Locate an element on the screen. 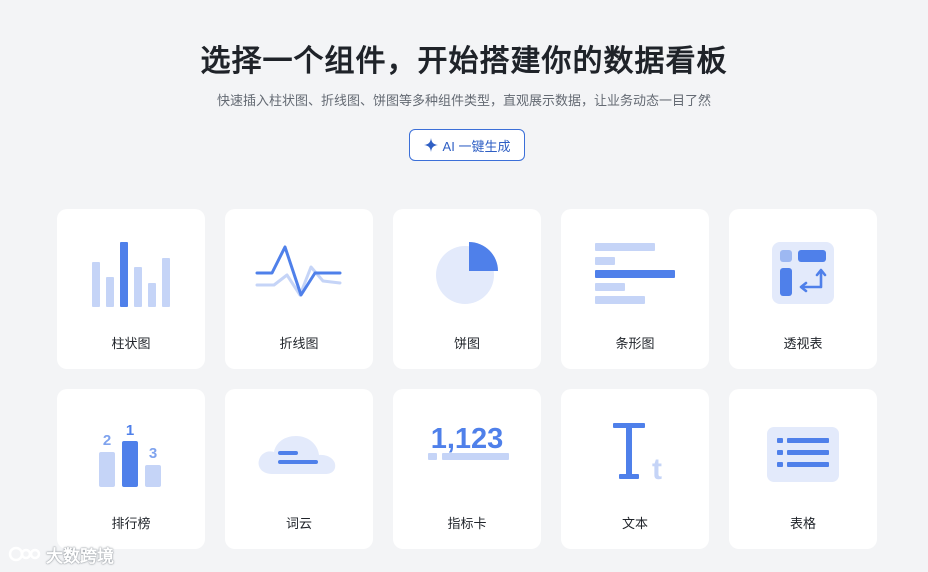 This screenshot has height=572, width=928. component-card-leaderboard: 2 1 3 排行榜 is located at coordinates (131, 469).